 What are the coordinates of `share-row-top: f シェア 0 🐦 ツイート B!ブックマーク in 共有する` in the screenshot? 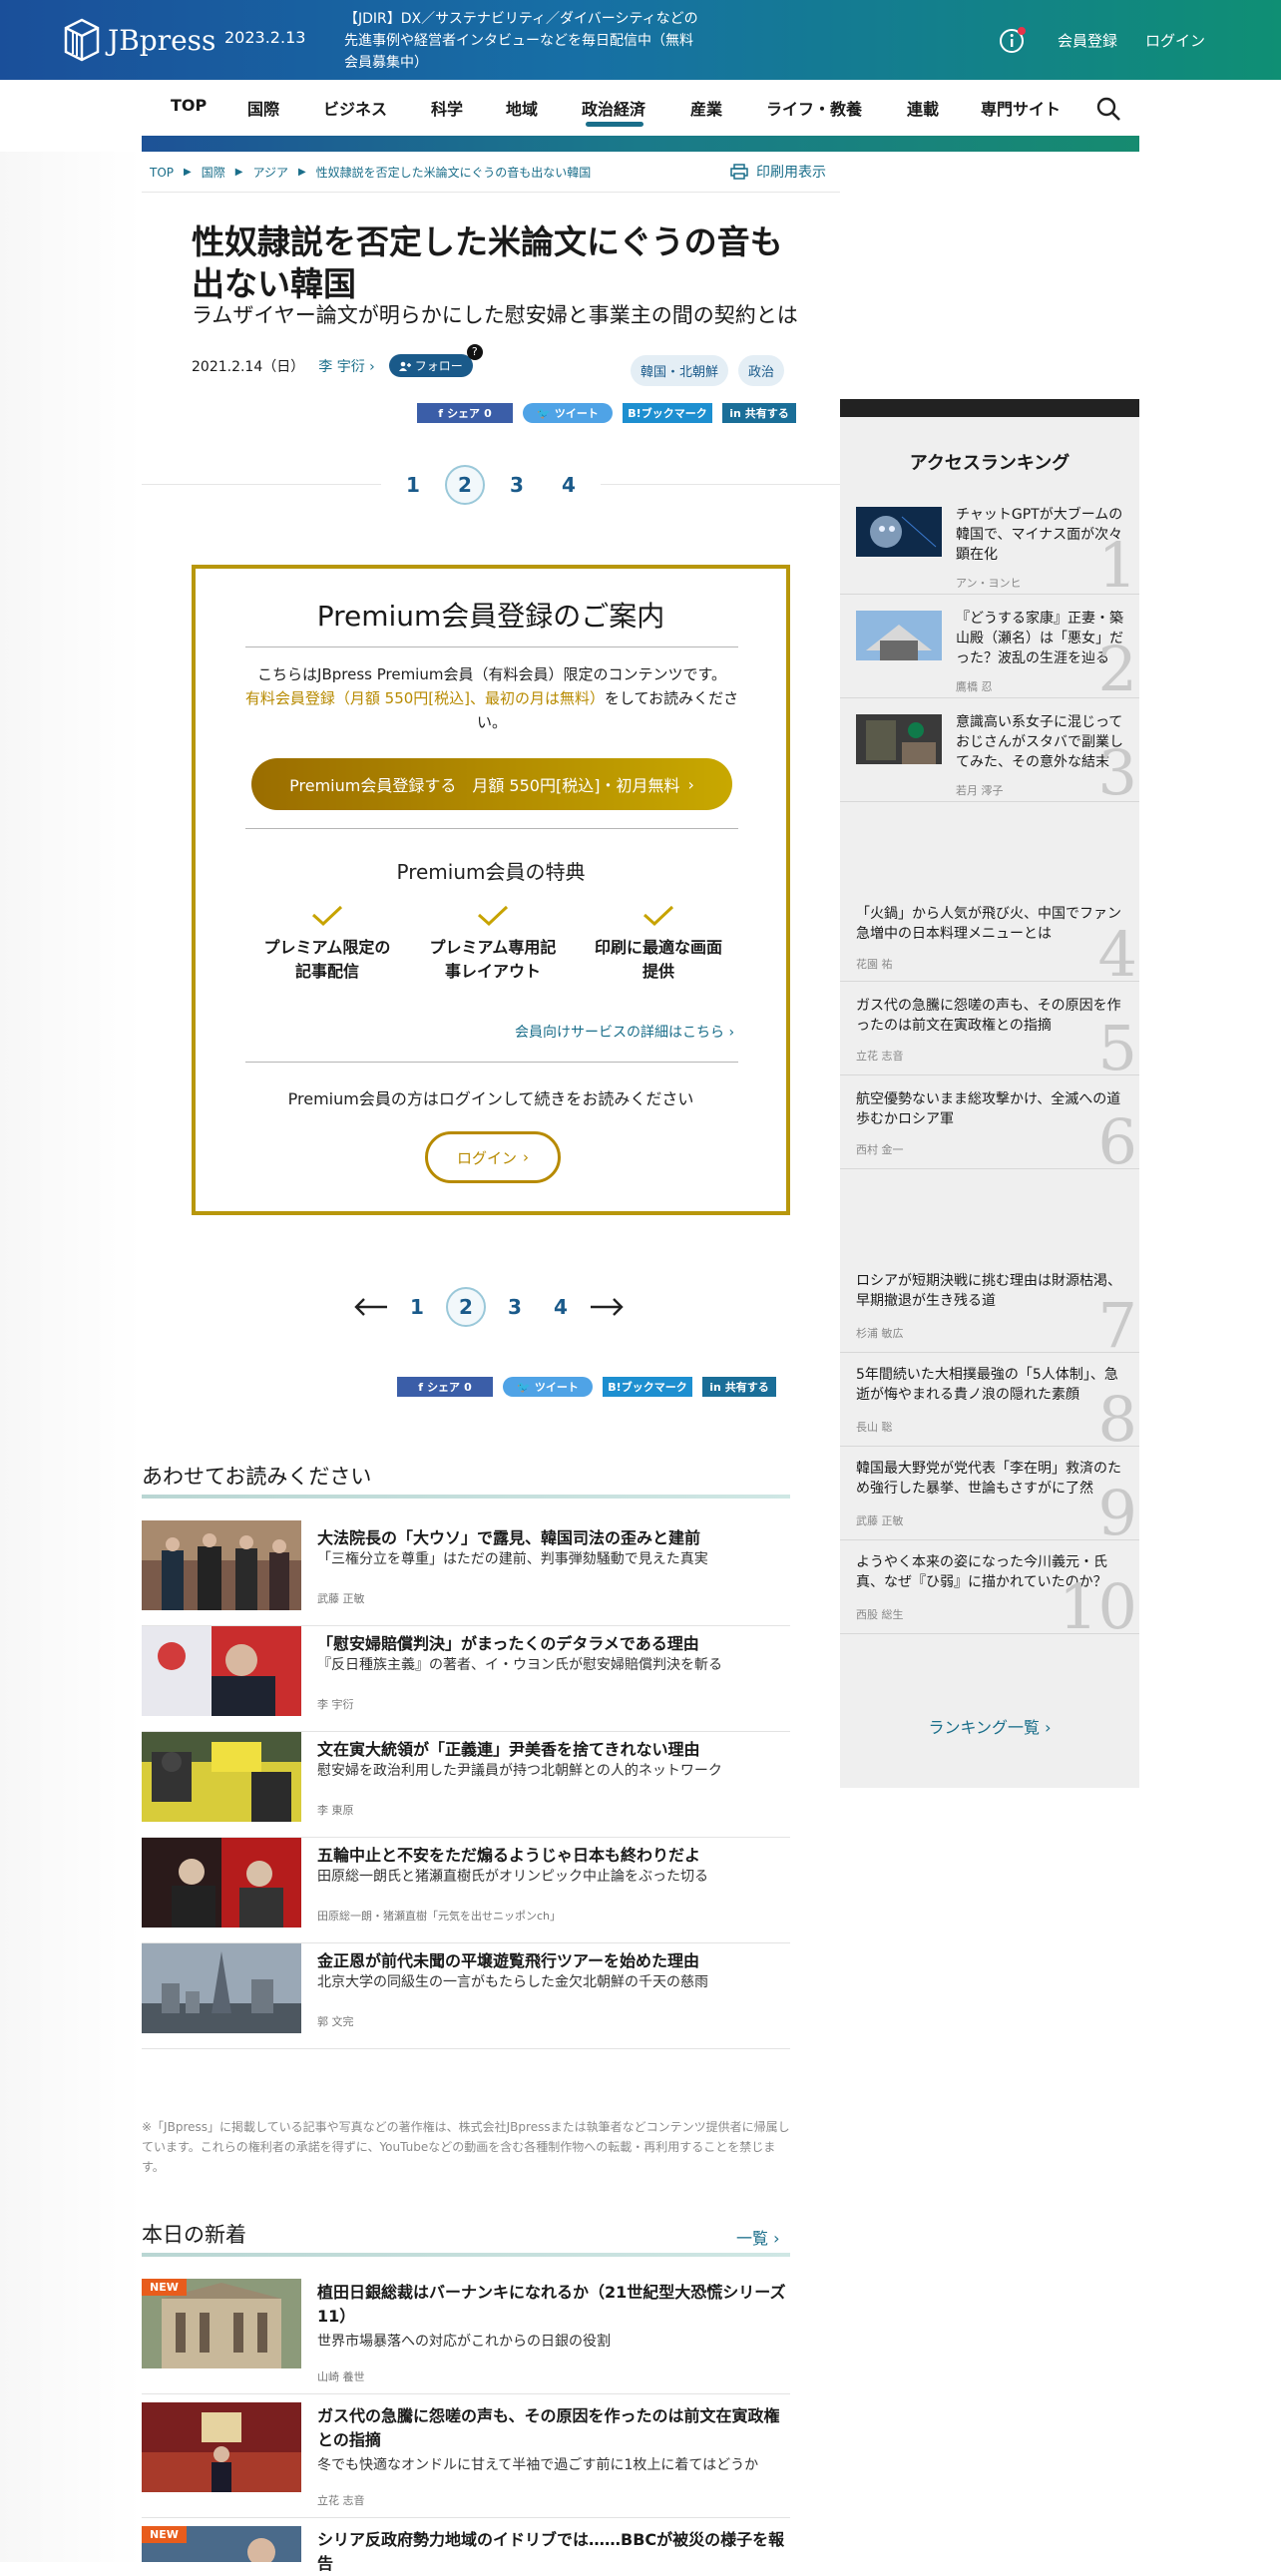 It's located at (606, 413).